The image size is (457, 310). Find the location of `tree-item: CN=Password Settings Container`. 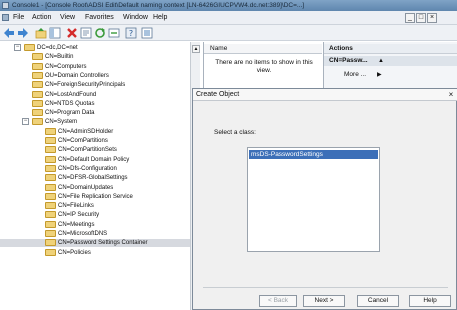

tree-item: CN=Password Settings Container is located at coordinates (95, 243).